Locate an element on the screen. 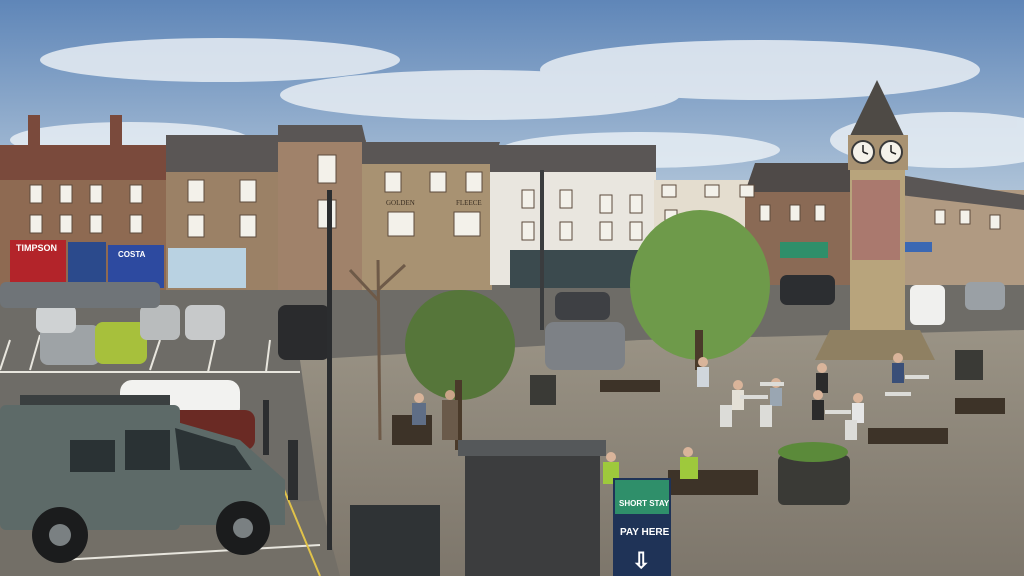 The image size is (1024, 576). short-stay-sign: SHORT STAY PAY HERE ⇩ is located at coordinates (642, 527).